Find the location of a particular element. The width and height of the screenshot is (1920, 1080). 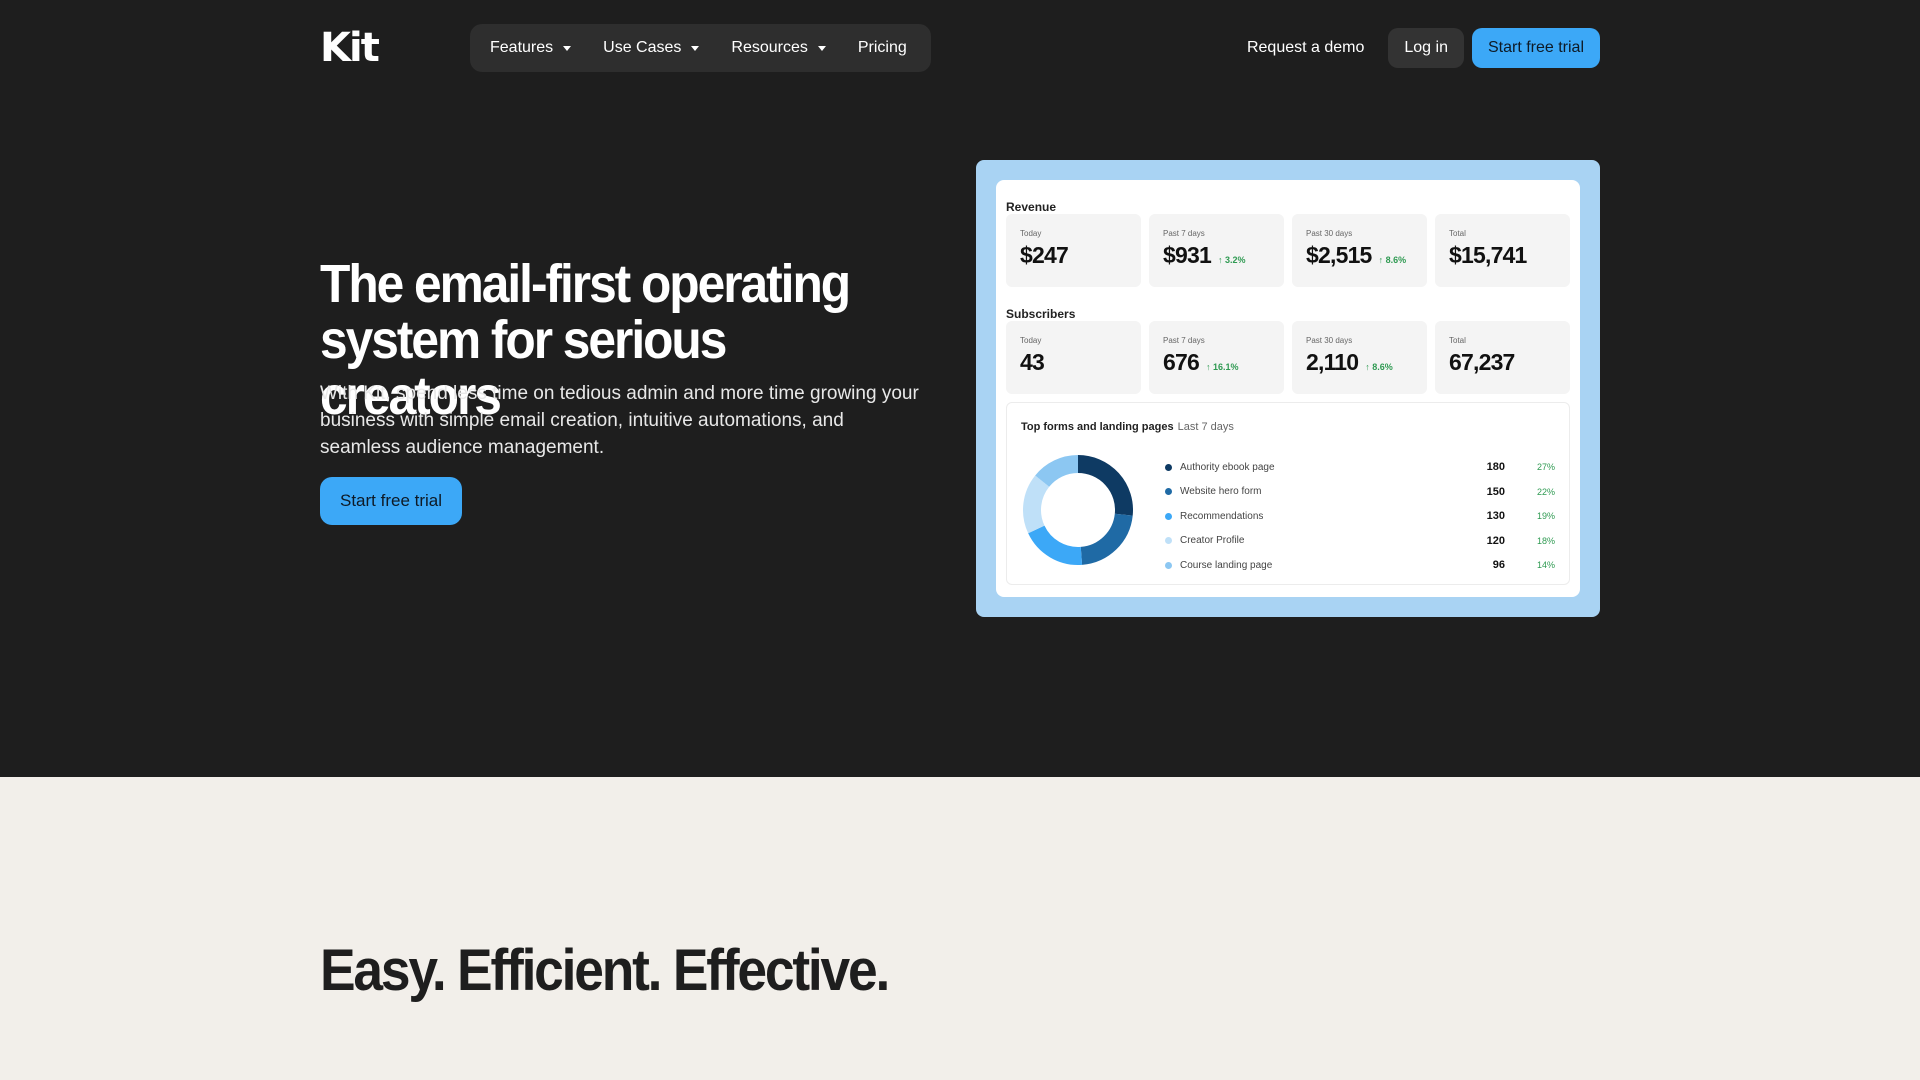

stat-card: Past 30 days $2,515 ↑ 8.6% is located at coordinates (1359, 250).